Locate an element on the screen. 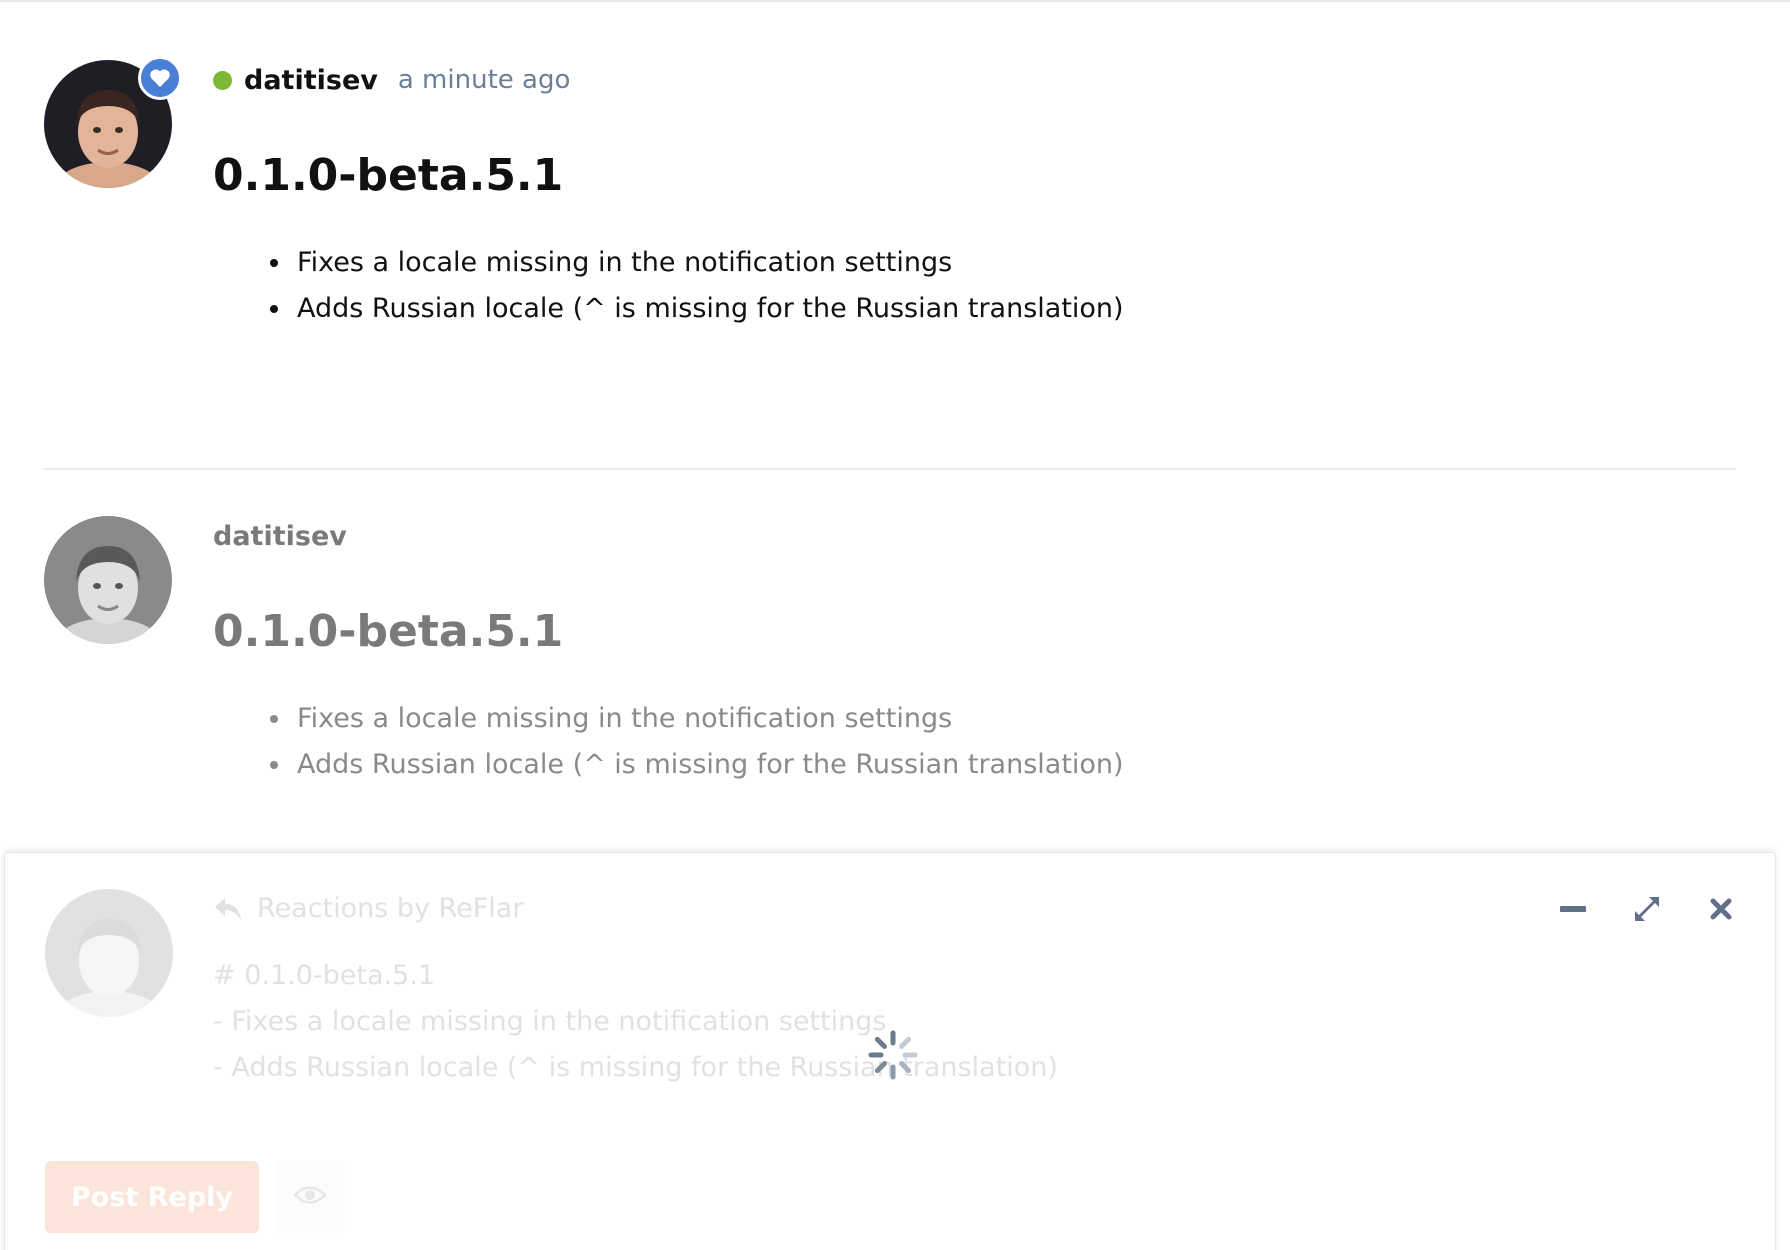 Image resolution: width=1790 pixels, height=1250 pixels. heart-icon is located at coordinates (160, 78).